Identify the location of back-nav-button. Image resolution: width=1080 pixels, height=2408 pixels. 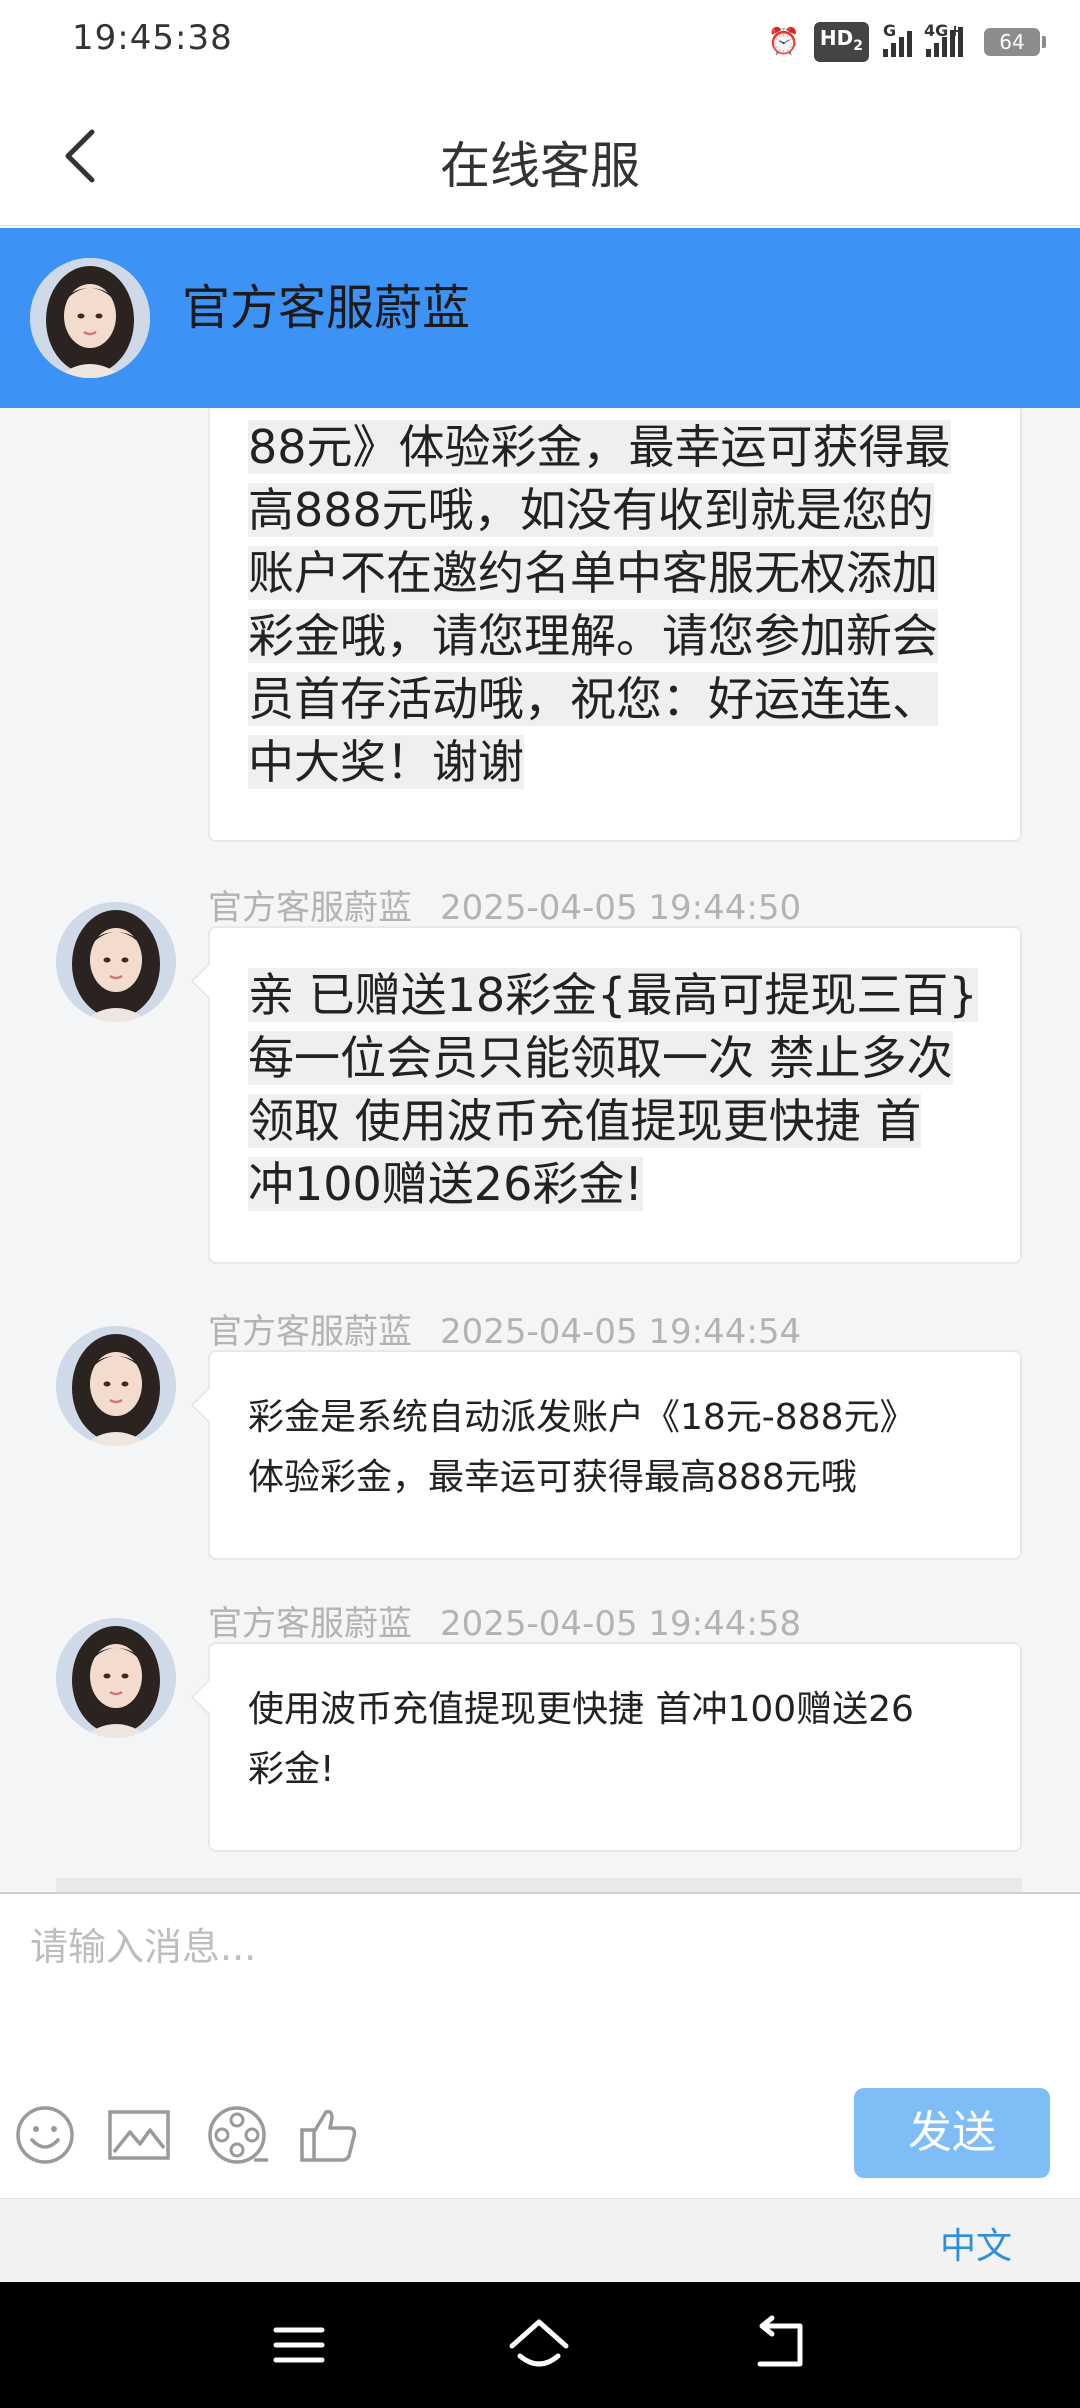
(781, 2345).